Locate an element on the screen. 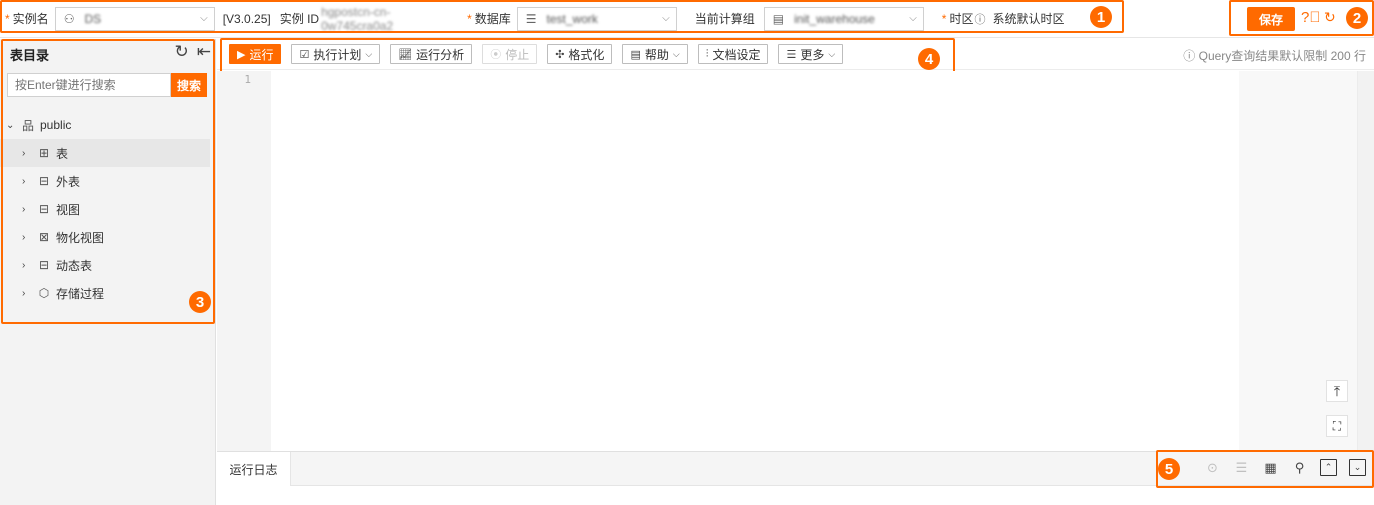 The width and height of the screenshot is (1374, 505). line-number-gutter: 1 is located at coordinates (244, 261).